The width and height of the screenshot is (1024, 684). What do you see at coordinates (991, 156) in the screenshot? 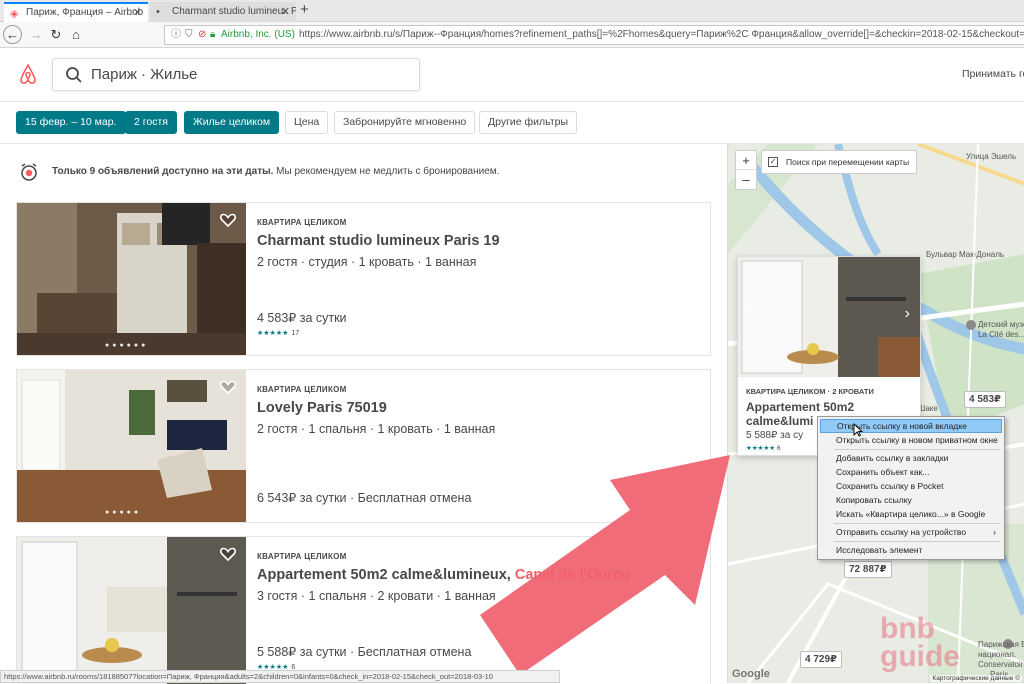
I see `street-label: Улица Эшель` at bounding box center [991, 156].